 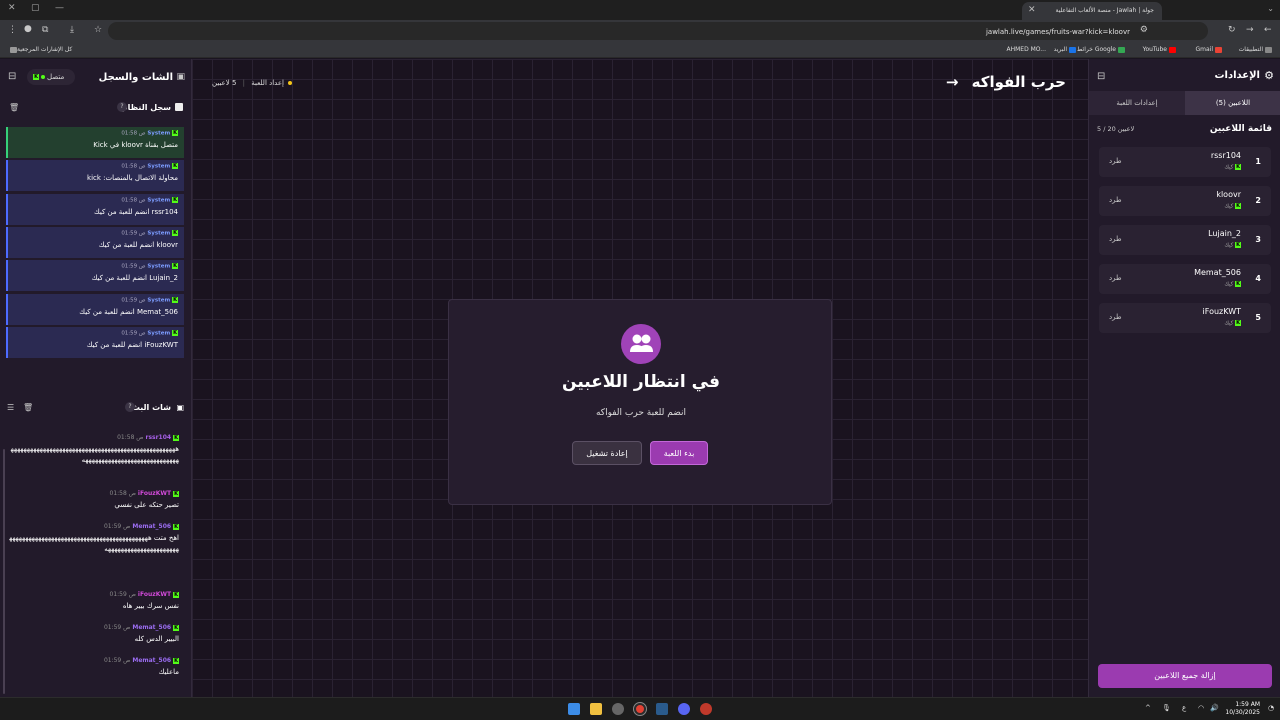 I want to click on game-title: حرب الفواكه, so click(x=1018, y=82).